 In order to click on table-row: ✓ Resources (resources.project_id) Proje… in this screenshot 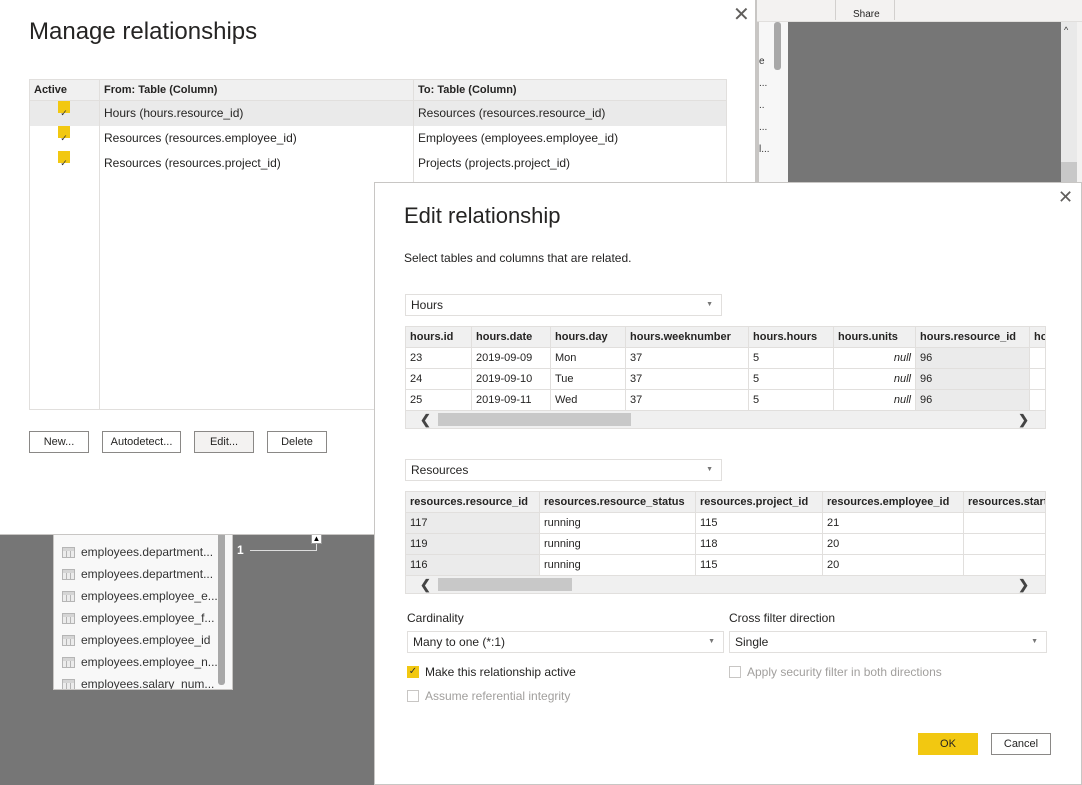, I will do `click(378, 163)`.